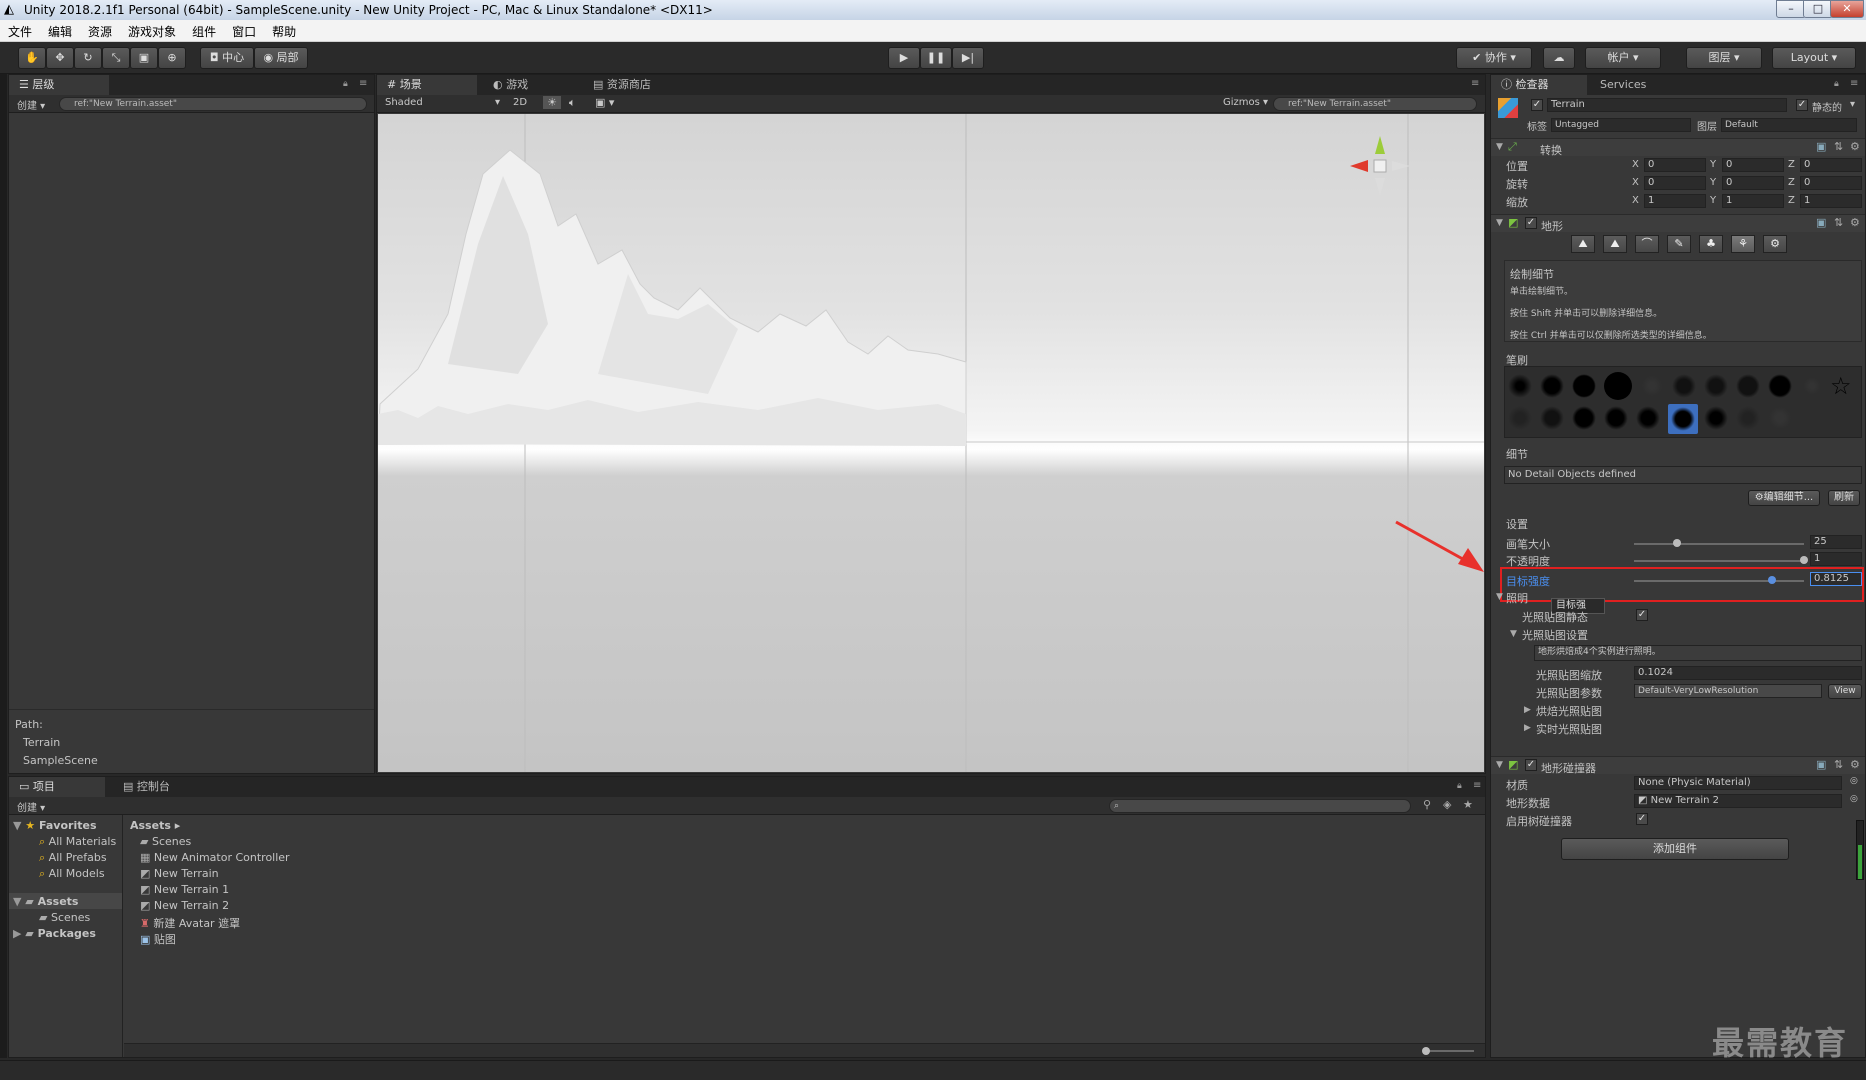 The width and height of the screenshot is (1866, 1080). Describe the element at coordinates (528, 85) in the screenshot. I see `tab-game: ◐ 游戏` at that location.